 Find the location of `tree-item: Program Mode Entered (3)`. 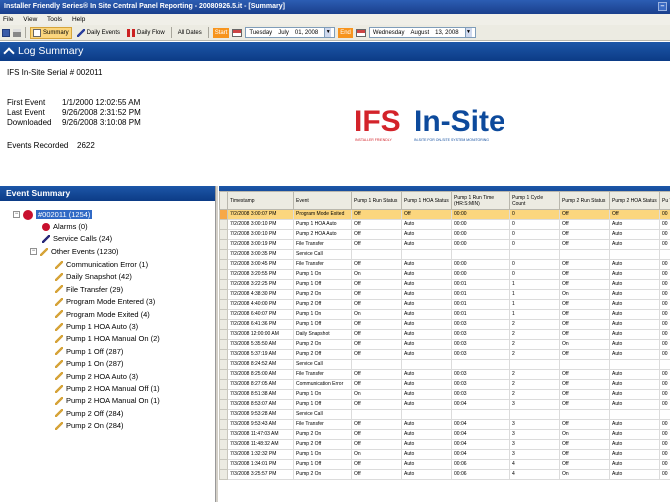

tree-item: Program Mode Entered (3) is located at coordinates (105, 301).